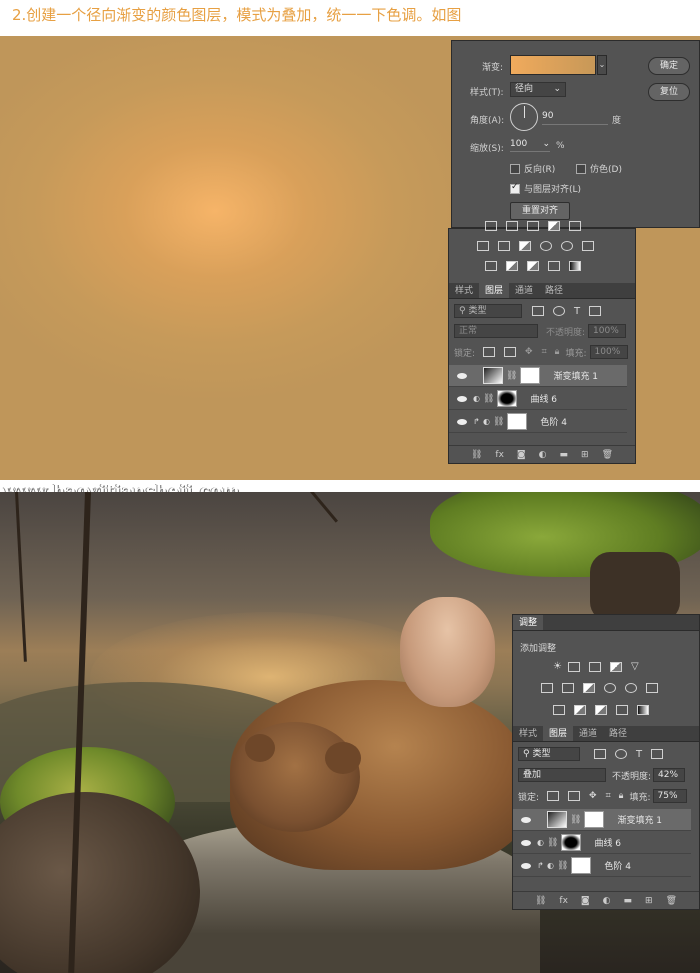  I want to click on dither-checkbox: 仿色(D), so click(599, 168).